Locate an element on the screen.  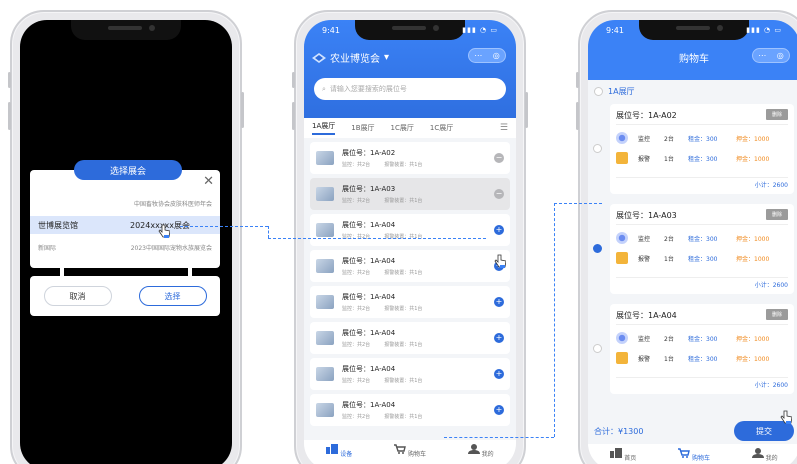
tab-hall-1c-2: 1C展厅 is located at coordinates (441, 128).